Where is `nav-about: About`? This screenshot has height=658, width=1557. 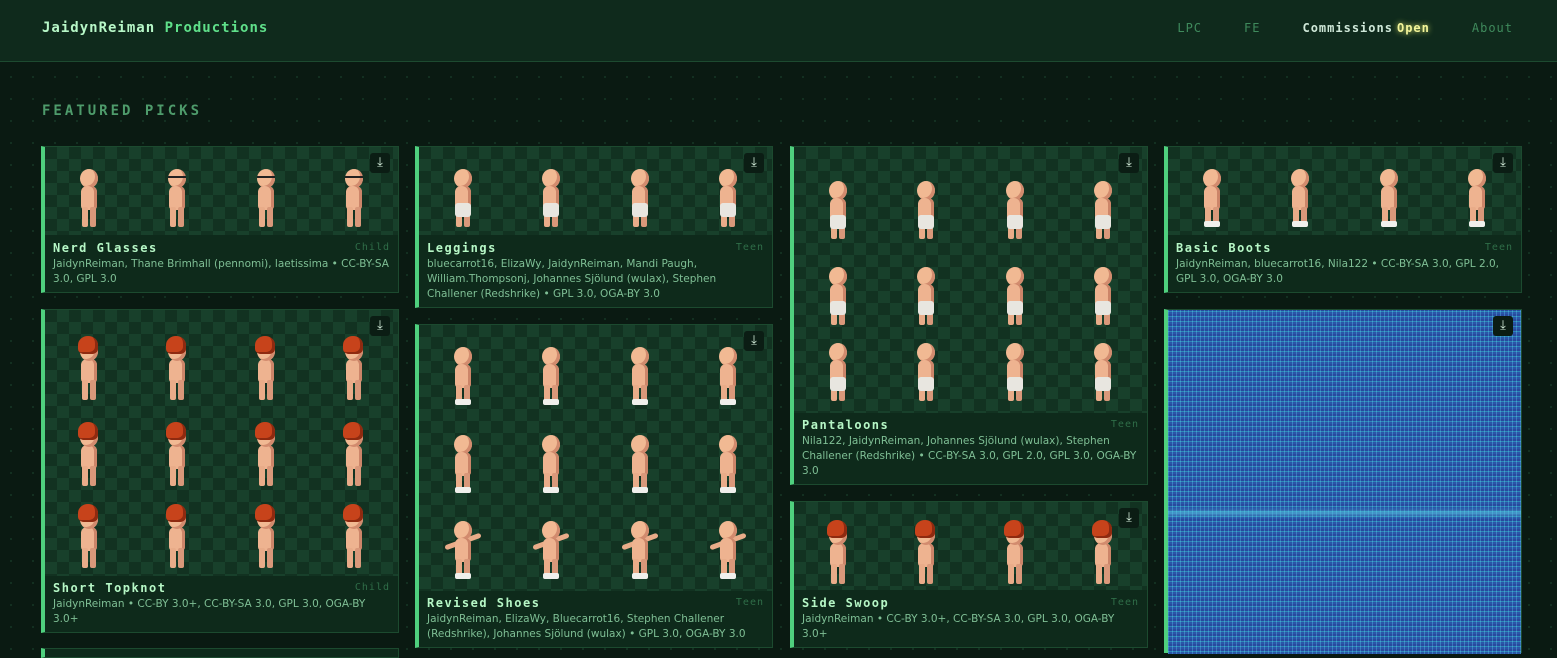 nav-about: About is located at coordinates (1492, 28).